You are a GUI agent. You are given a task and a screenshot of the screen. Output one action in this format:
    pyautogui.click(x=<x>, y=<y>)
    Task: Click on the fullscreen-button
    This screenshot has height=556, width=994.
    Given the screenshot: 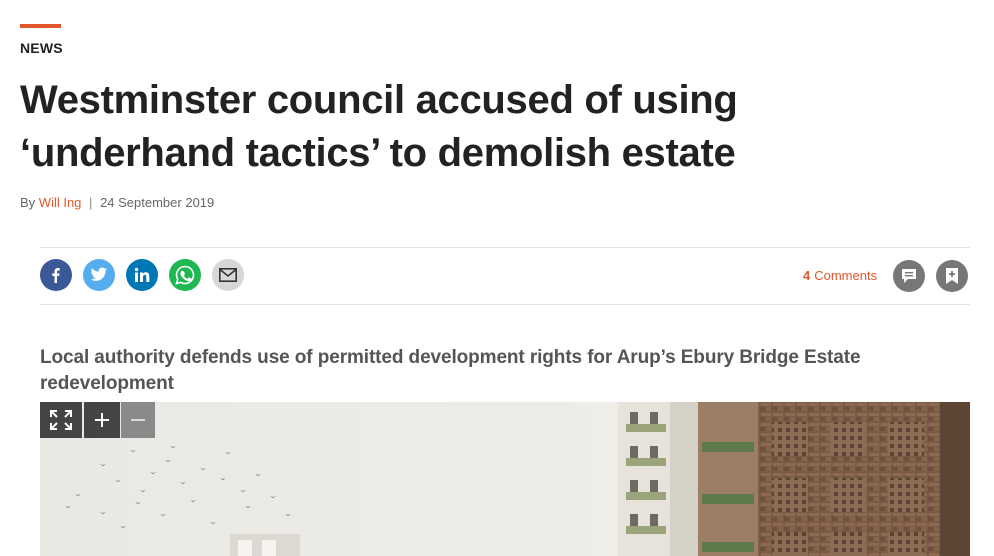 What is the action you would take?
    pyautogui.click(x=61, y=420)
    